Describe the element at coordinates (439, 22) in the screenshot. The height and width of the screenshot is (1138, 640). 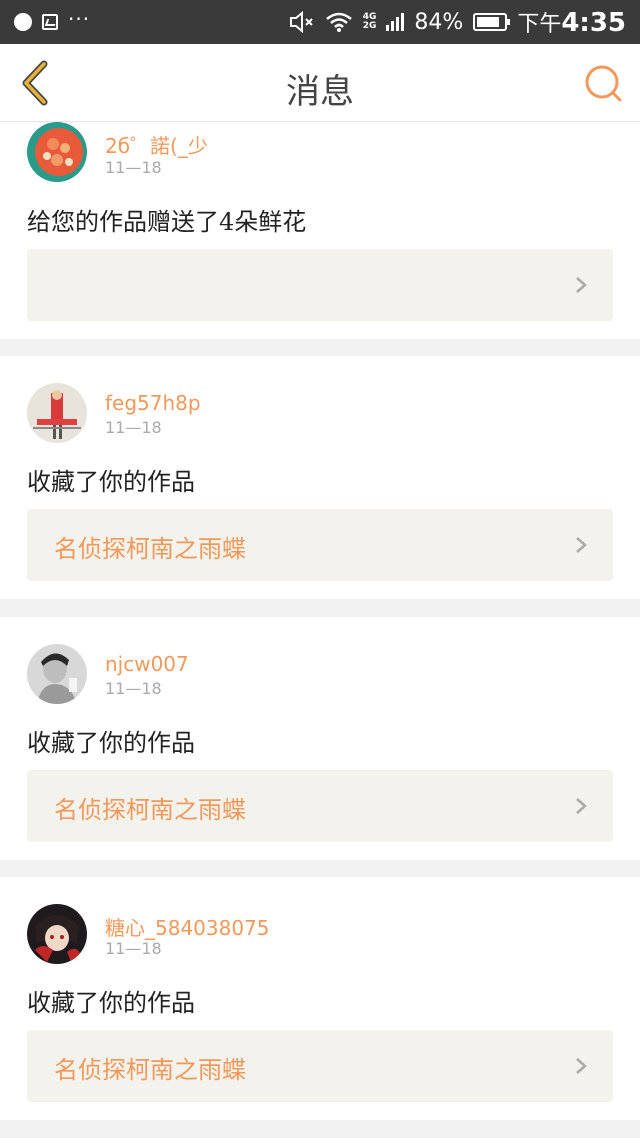
I see `battery-percent: 84%` at that location.